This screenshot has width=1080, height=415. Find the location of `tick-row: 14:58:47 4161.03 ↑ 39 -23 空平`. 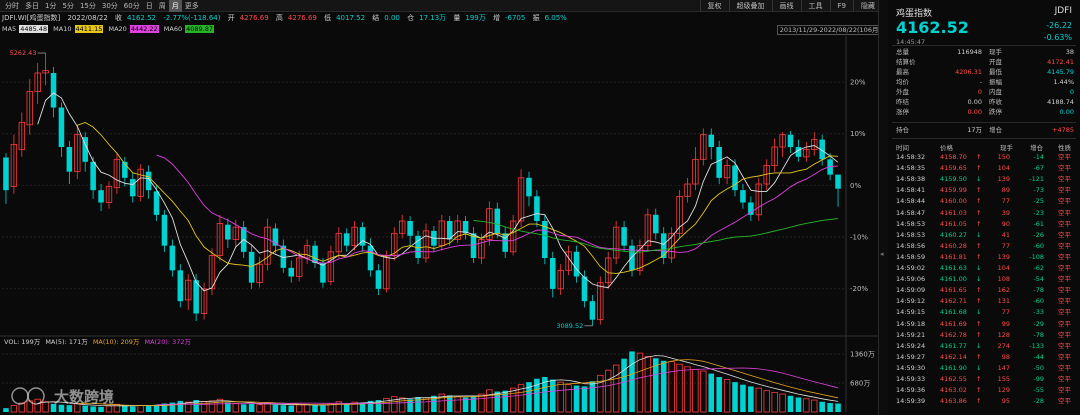

tick-row: 14:58:47 4161.03 ↑ 39 -23 空平 is located at coordinates (985, 214).